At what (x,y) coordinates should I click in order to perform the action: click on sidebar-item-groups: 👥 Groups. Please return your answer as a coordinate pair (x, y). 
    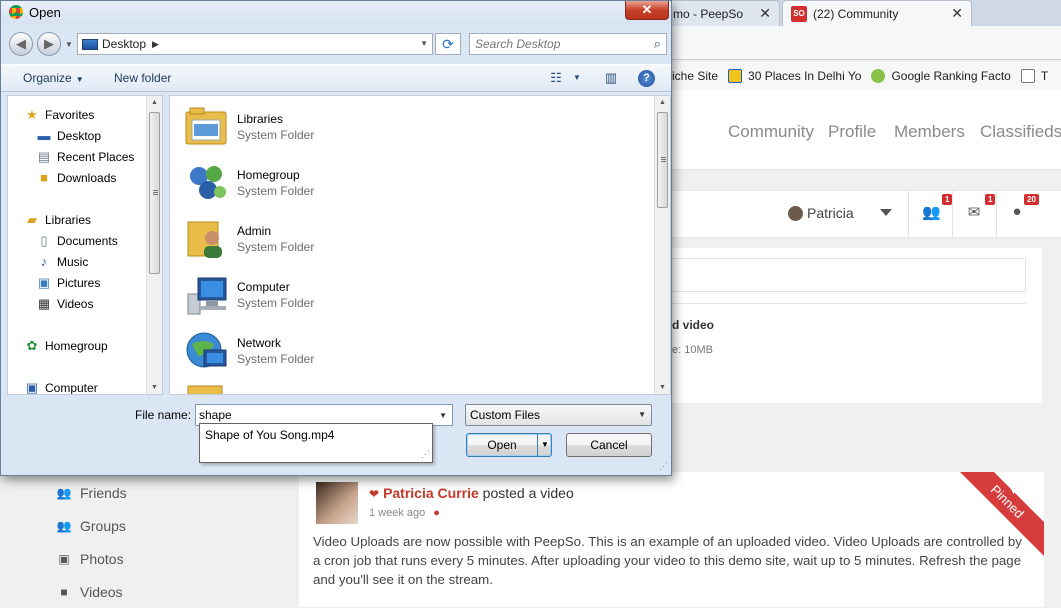
    Looking at the image, I should click on (156, 525).